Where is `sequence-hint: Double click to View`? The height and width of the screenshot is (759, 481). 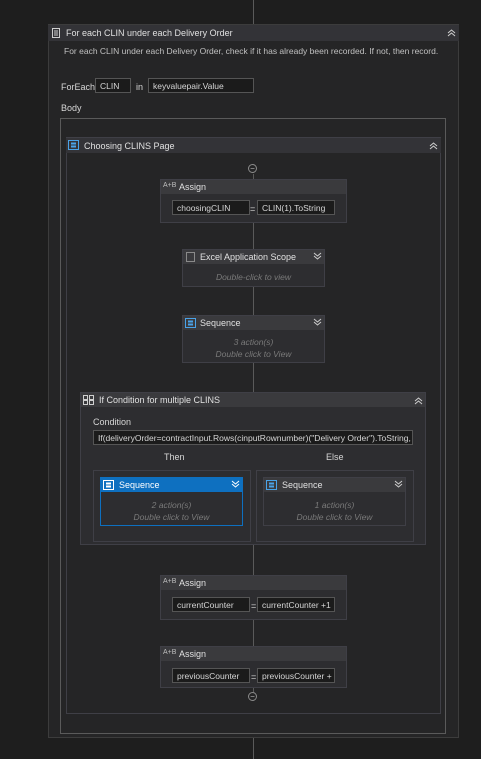
sequence-hint: Double click to View is located at coordinates (253, 354).